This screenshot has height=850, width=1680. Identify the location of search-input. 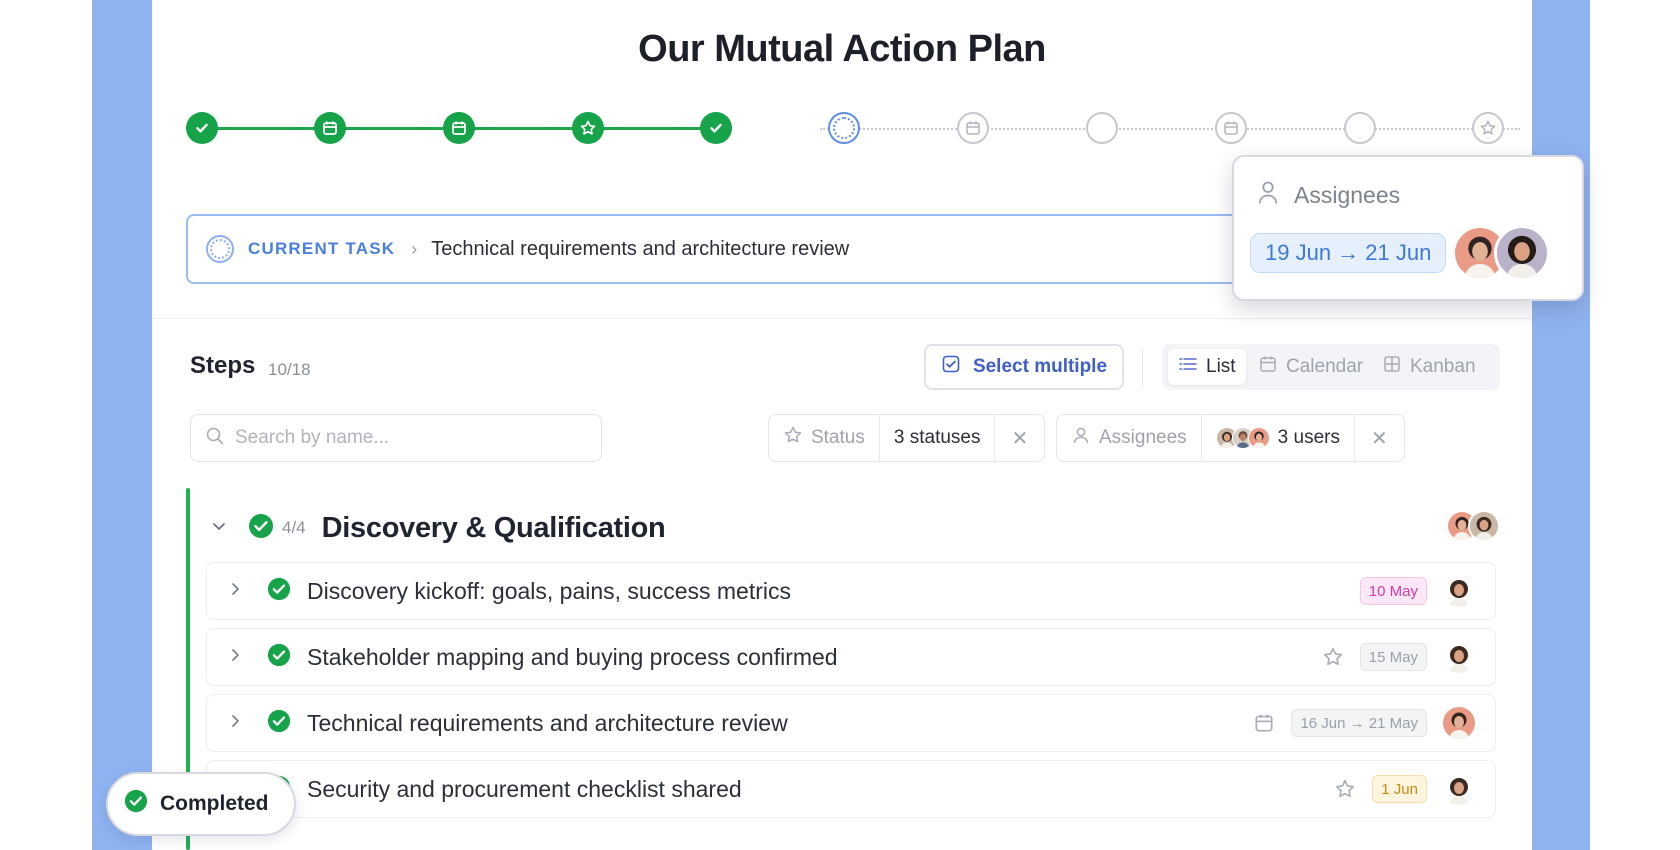
(405, 438).